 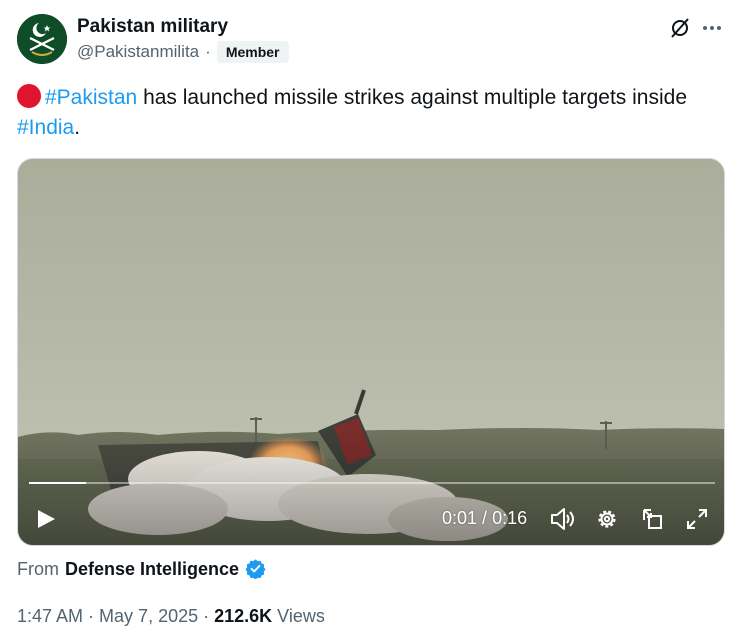 I want to click on post-text-end: ., so click(x=77, y=127).